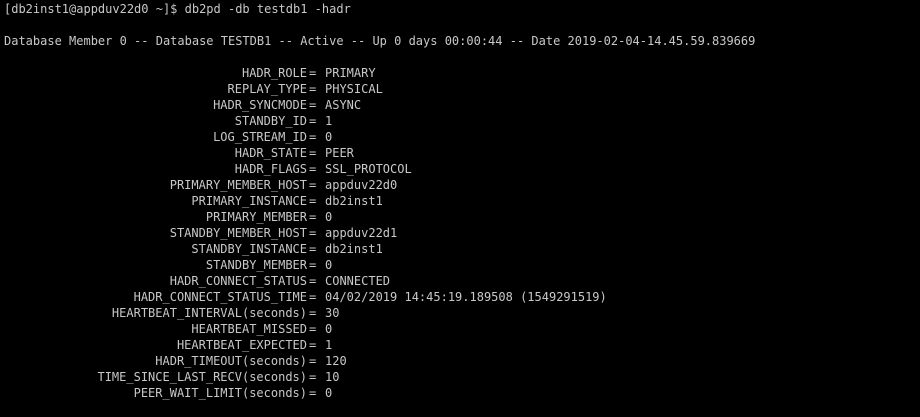  I want to click on hadr-field-row: HEARTBEAT_EXPECTED = 1, so click(460, 345).